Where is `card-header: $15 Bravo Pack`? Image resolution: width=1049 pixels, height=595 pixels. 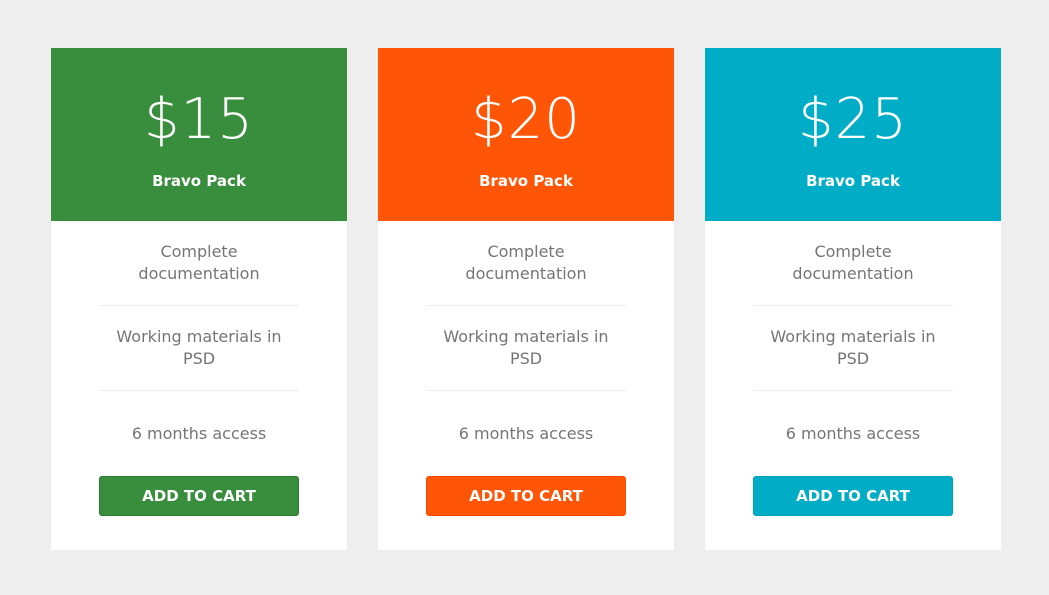
card-header: $15 Bravo Pack is located at coordinates (199, 134).